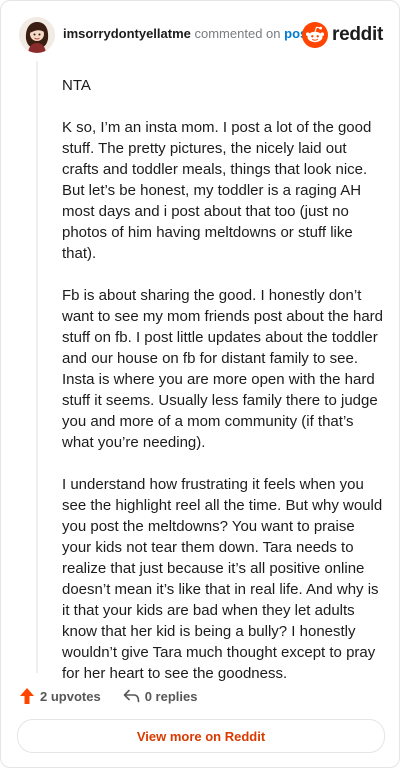  I want to click on thread-line, so click(37, 367).